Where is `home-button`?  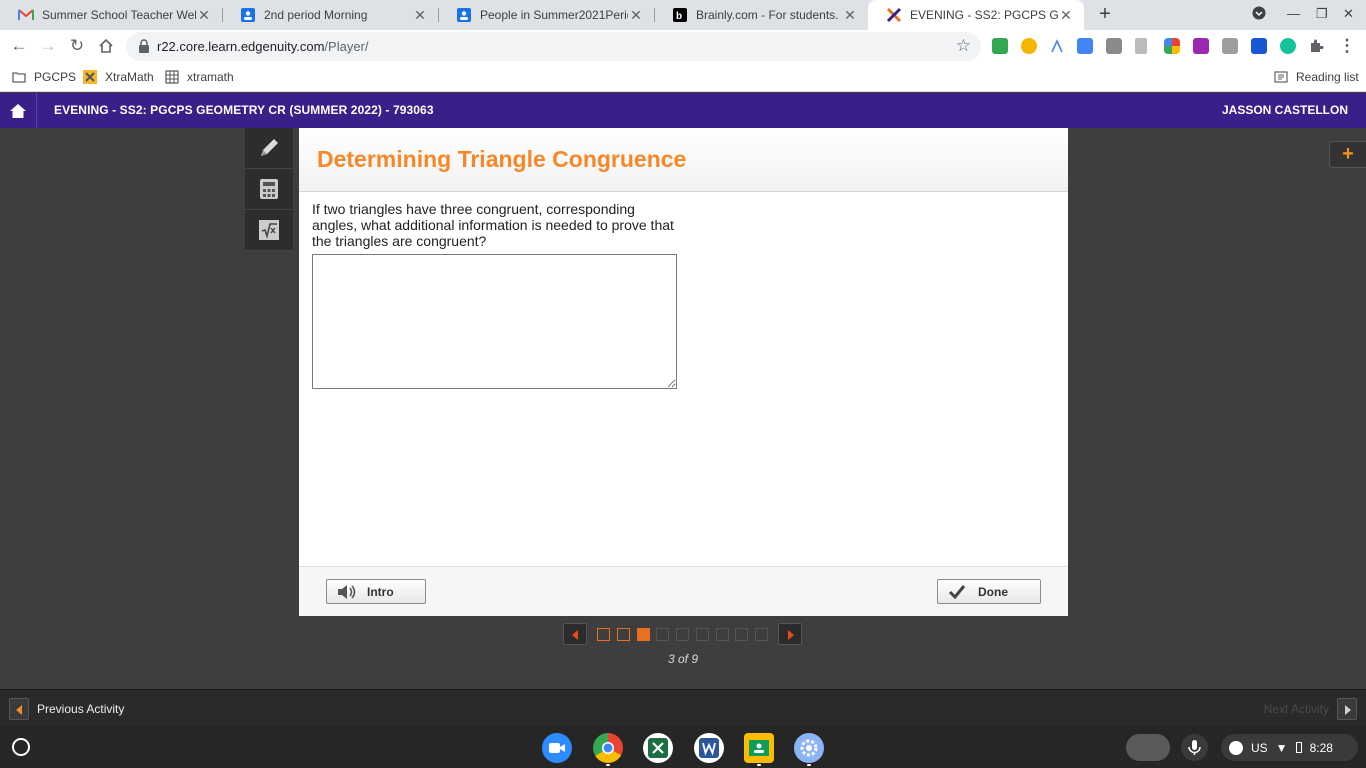
home-button is located at coordinates (18, 110).